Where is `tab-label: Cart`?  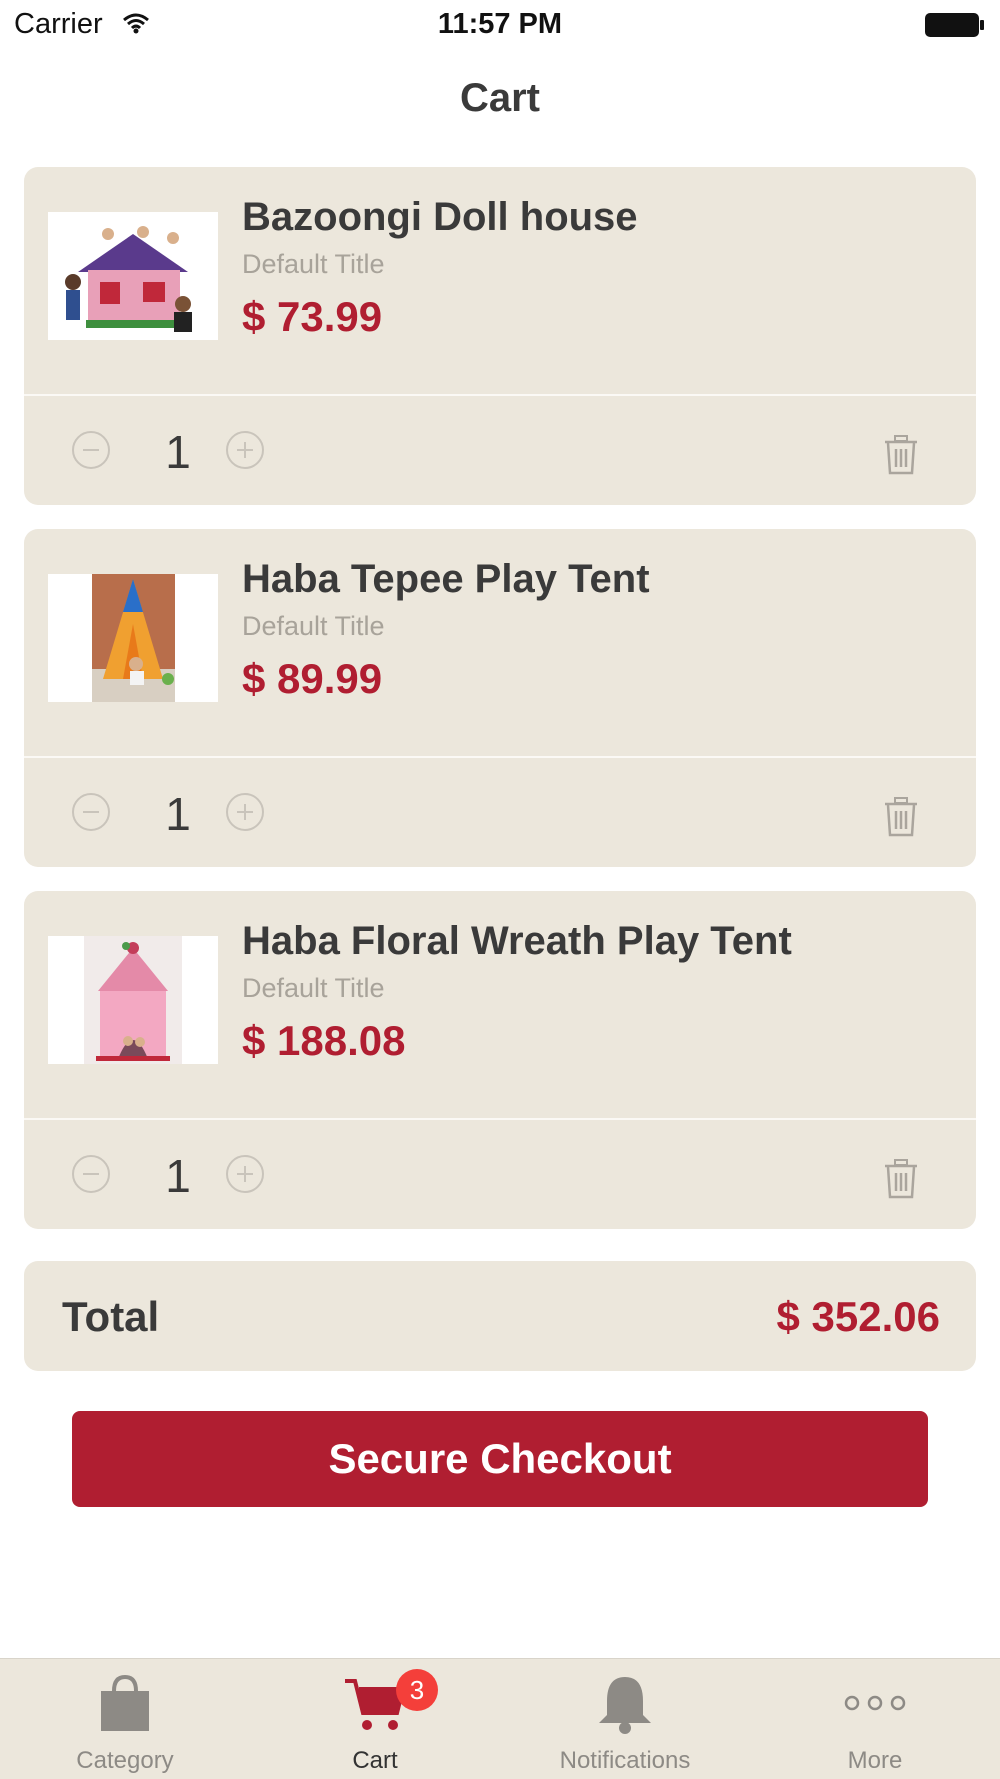
tab-label: Cart is located at coordinates (375, 1760).